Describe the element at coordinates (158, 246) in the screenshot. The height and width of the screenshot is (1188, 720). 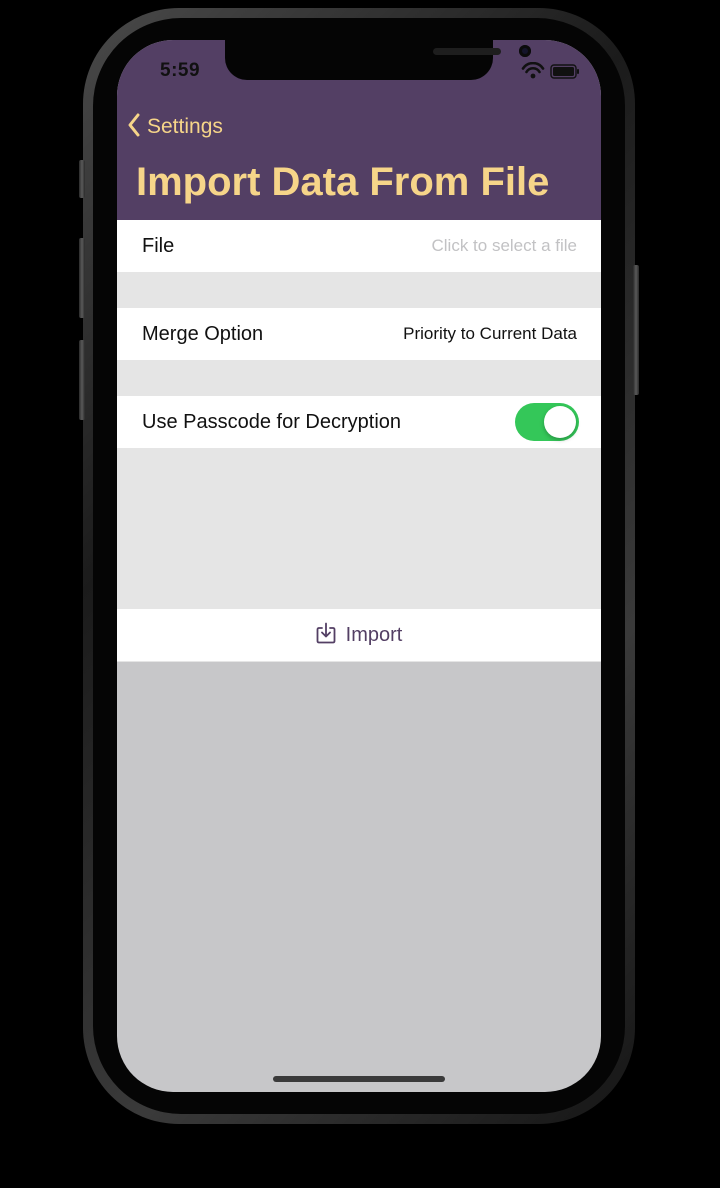
I see `file-label: File` at that location.